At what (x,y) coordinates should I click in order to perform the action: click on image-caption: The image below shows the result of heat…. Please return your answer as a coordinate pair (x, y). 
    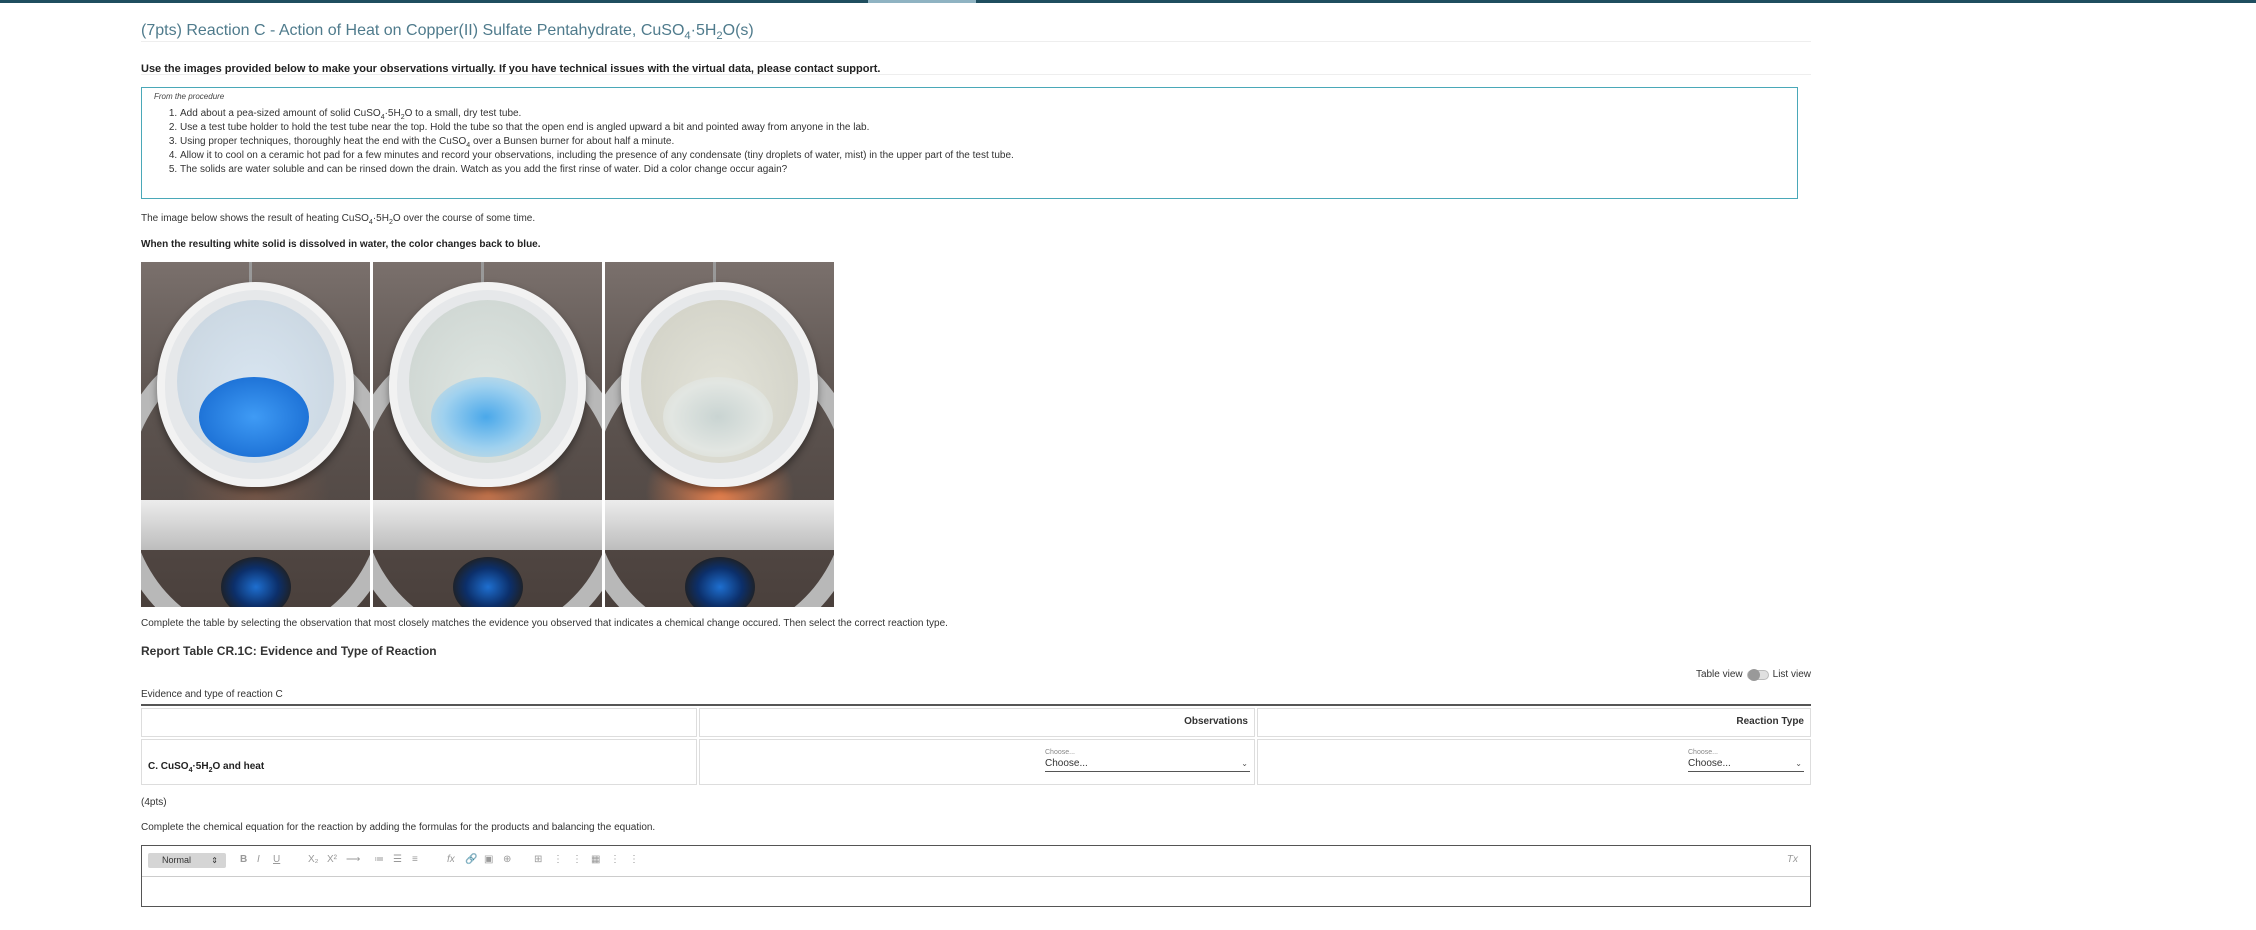
    Looking at the image, I should click on (338, 219).